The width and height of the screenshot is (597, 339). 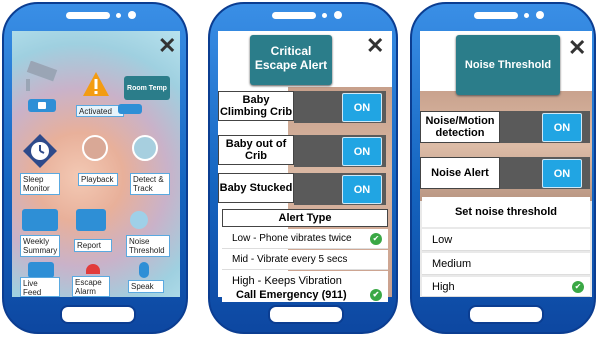 What do you see at coordinates (506, 264) in the screenshot?
I see `threshold-option-medium: Medium` at bounding box center [506, 264].